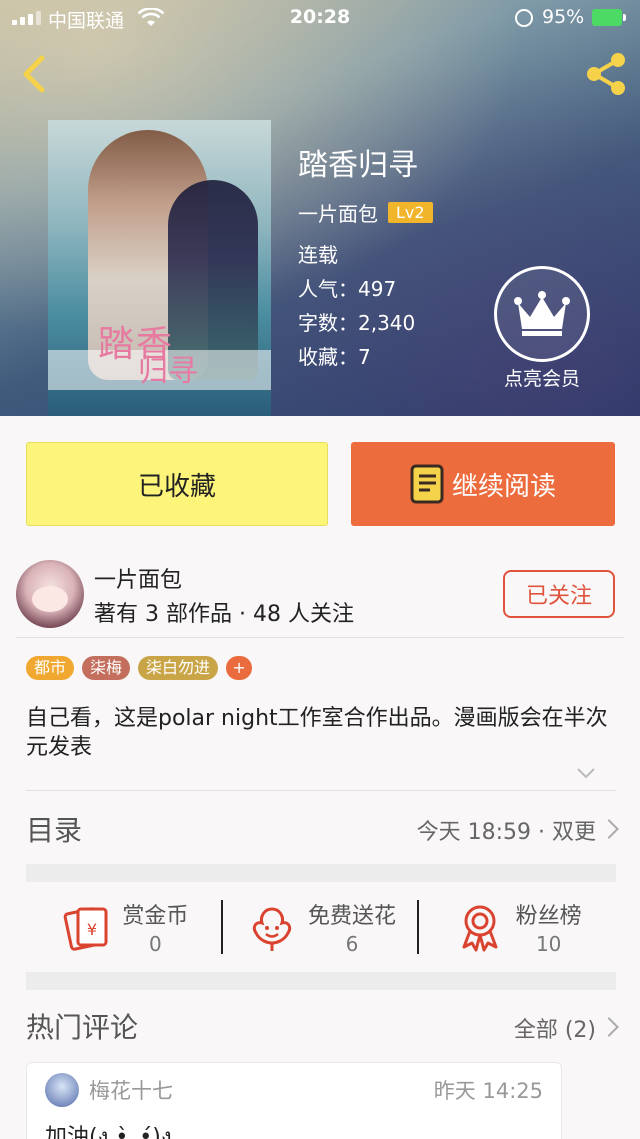 This screenshot has width=640, height=1139. What do you see at coordinates (334, 357) in the screenshot?
I see `book-favorites: 收藏：7` at bounding box center [334, 357].